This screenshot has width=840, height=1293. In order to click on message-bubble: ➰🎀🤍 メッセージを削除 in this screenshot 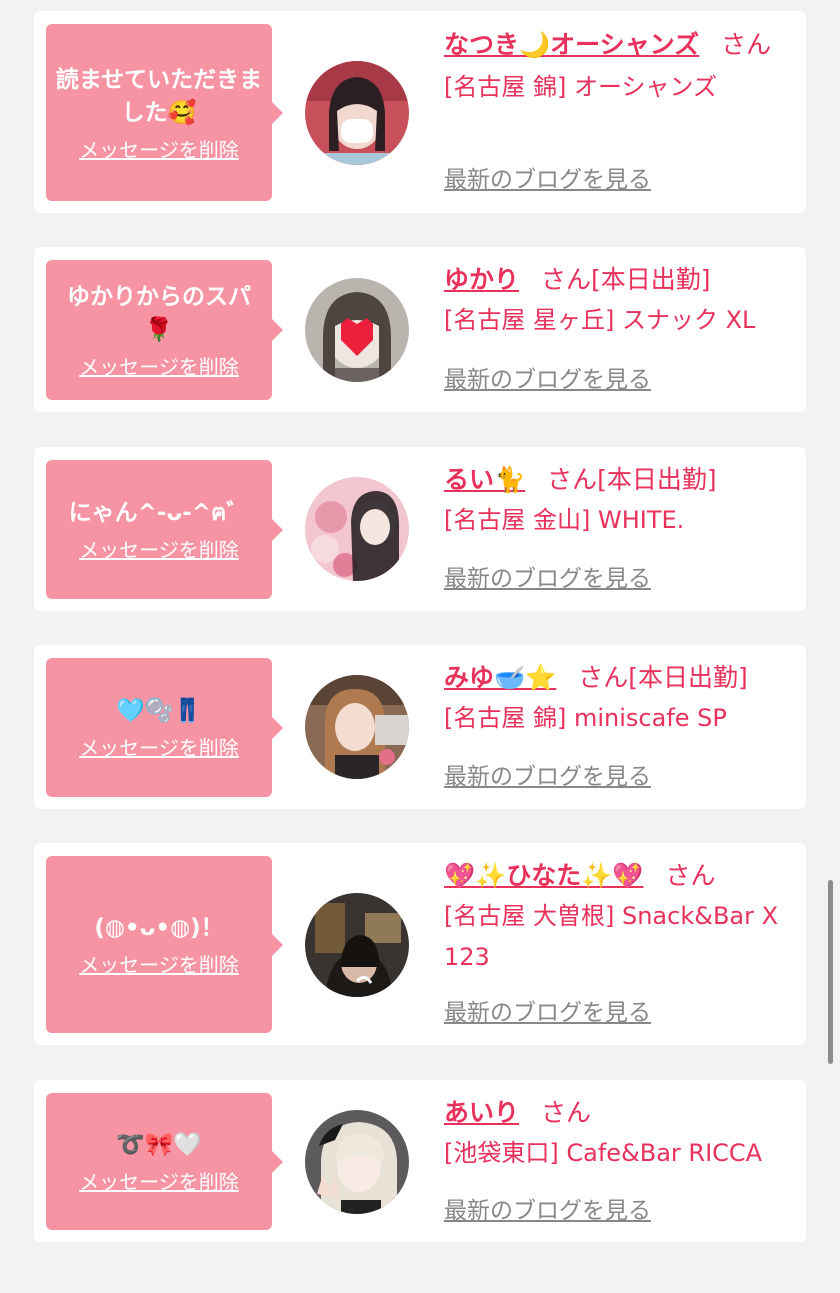, I will do `click(164, 1161)`.